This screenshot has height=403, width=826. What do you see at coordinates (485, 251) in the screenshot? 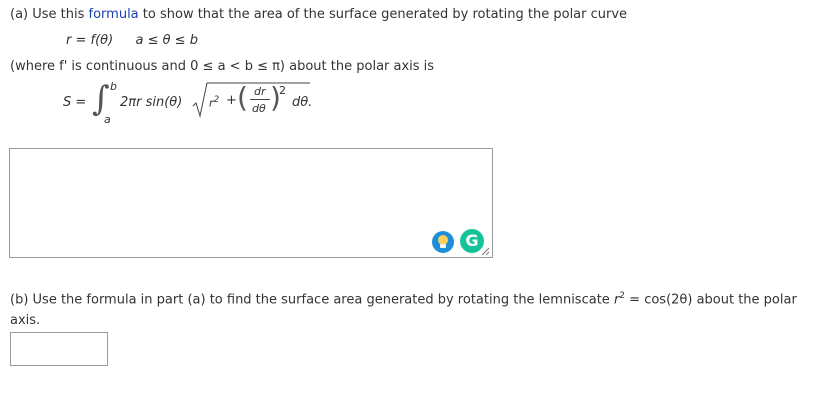
I see `resize-handle-icon` at bounding box center [485, 251].